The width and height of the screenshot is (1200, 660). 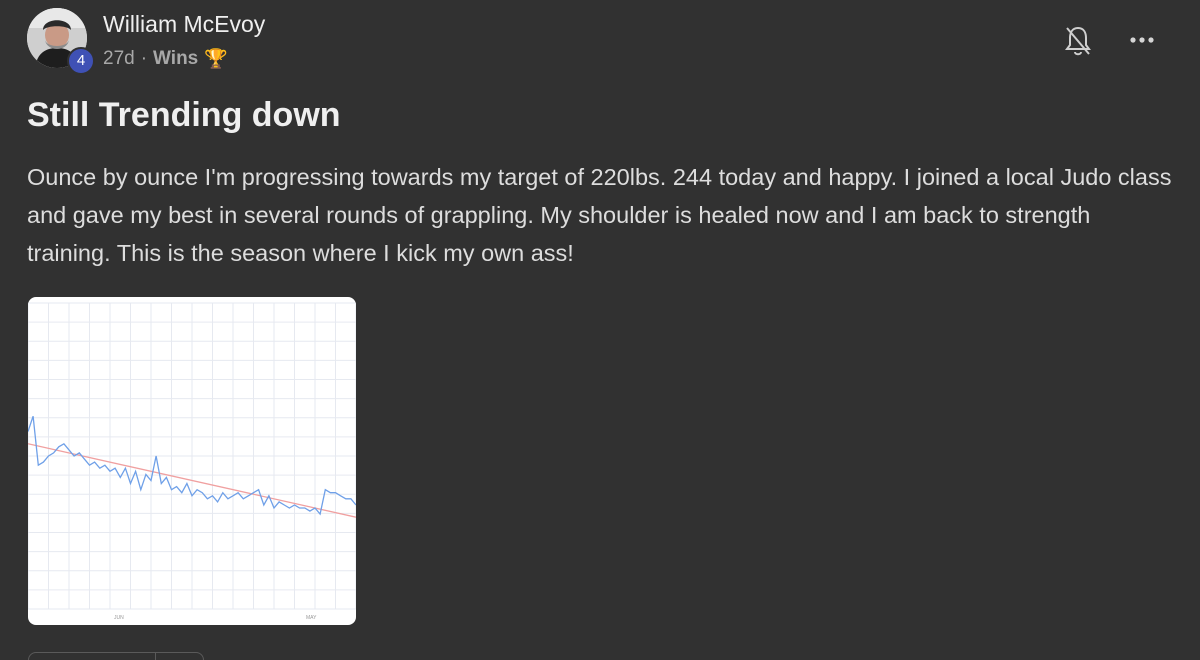 I want to click on bell-off-icon, so click(x=1078, y=41).